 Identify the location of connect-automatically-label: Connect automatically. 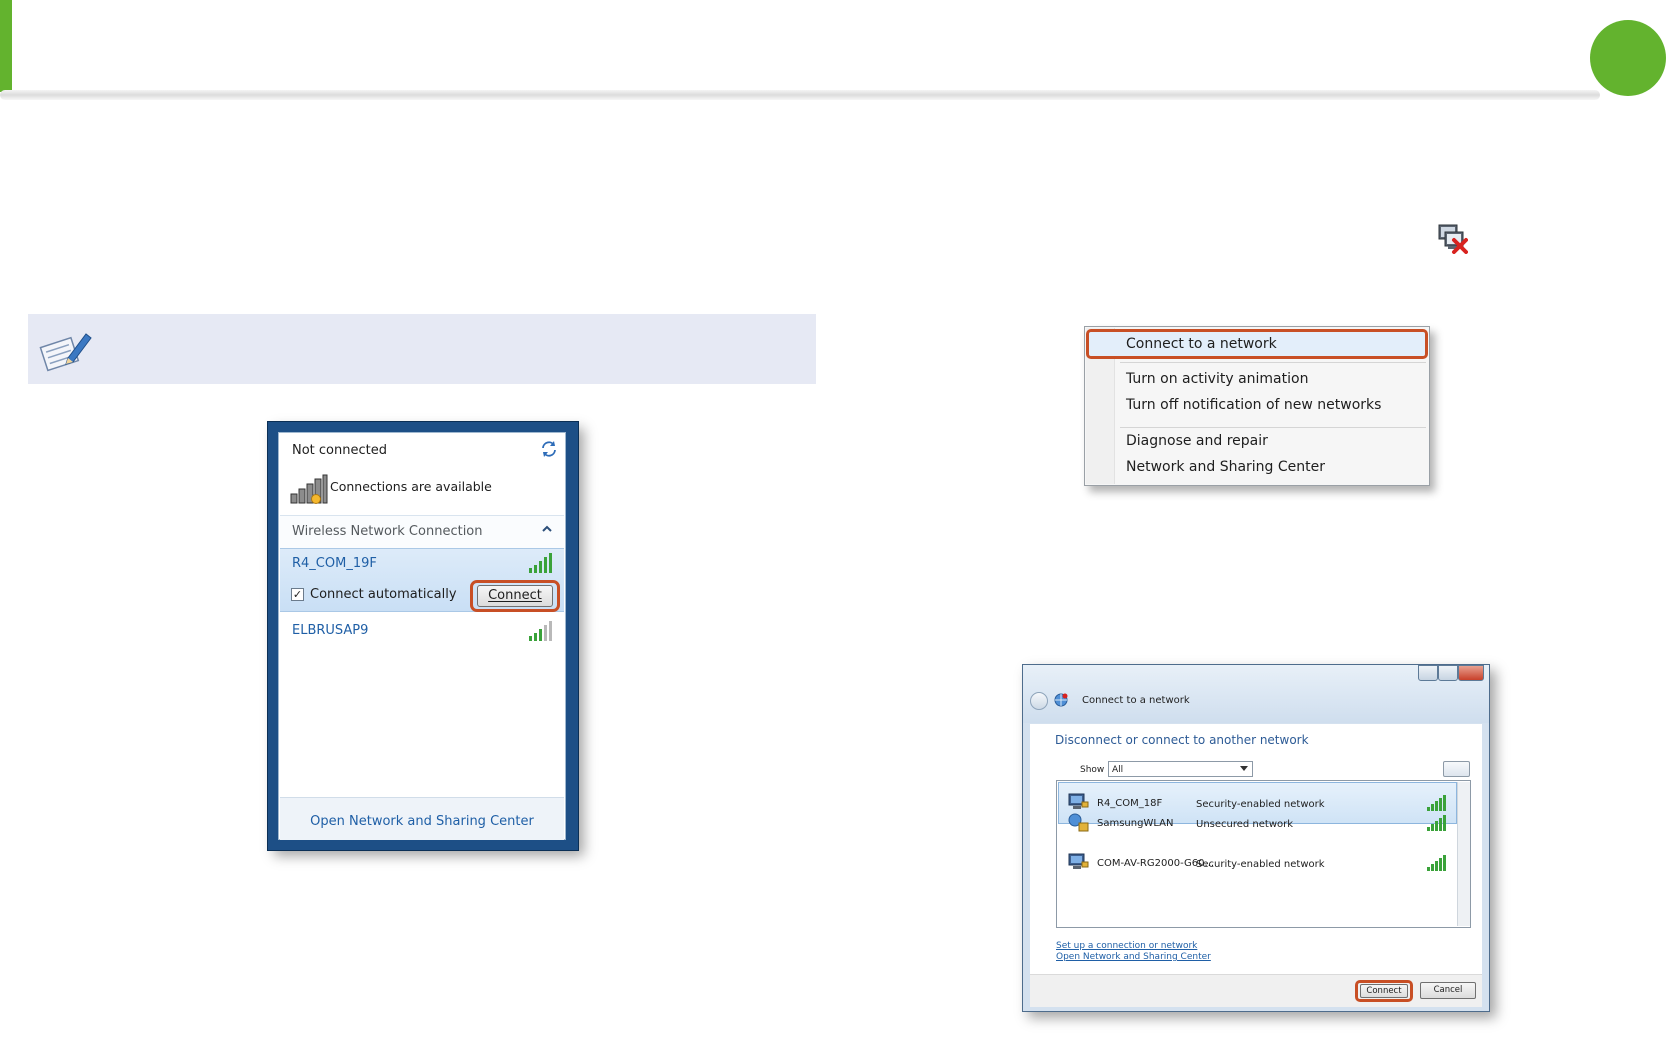
(383, 594).